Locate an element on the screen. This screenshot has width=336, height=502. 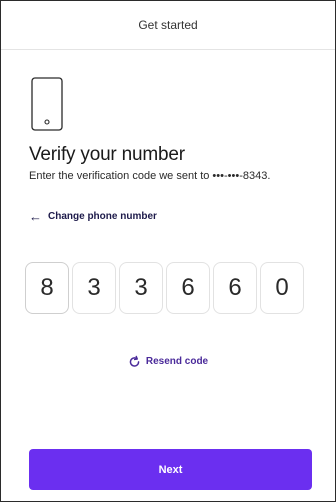
code-digit-input: 8 is located at coordinates (47, 288).